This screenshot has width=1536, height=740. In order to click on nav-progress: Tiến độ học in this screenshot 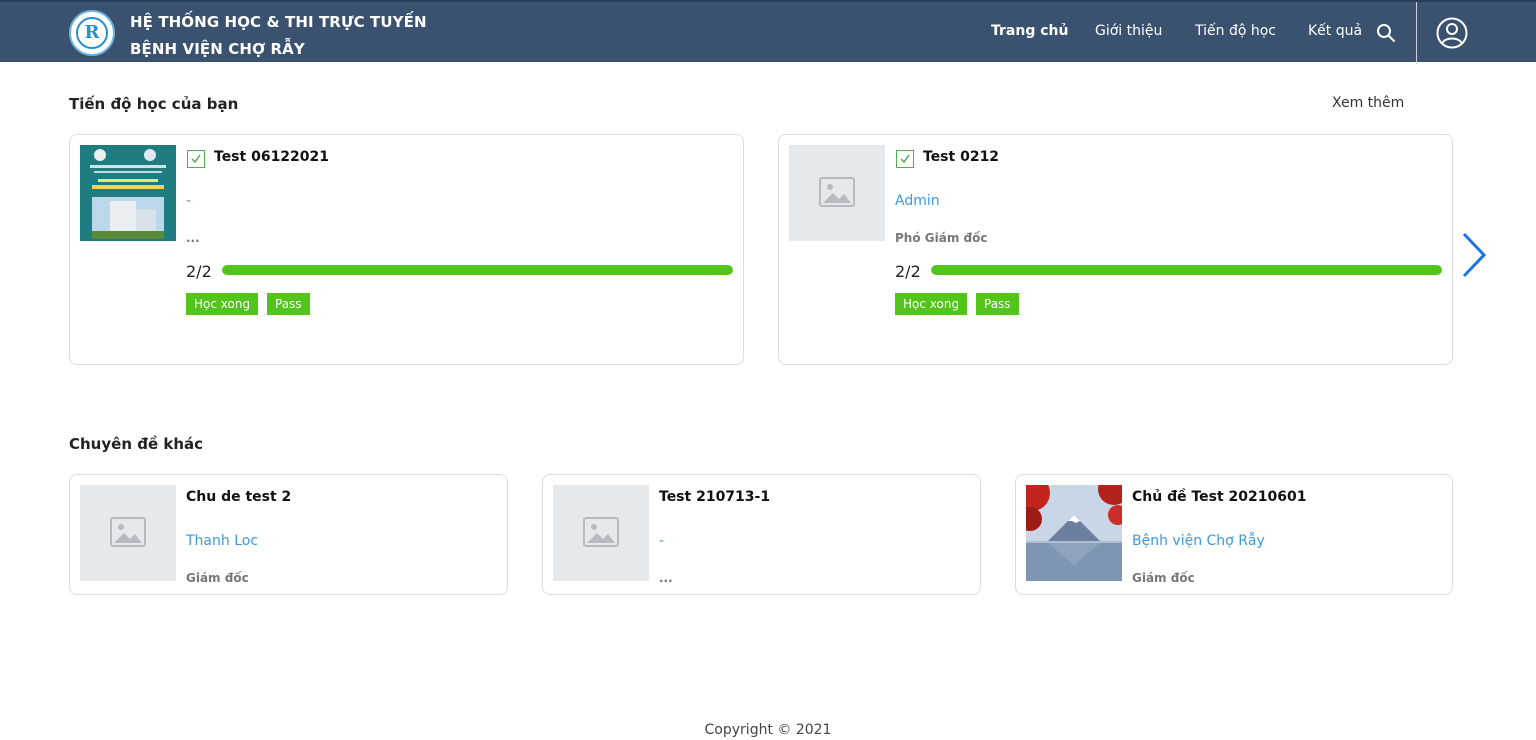, I will do `click(1235, 31)`.